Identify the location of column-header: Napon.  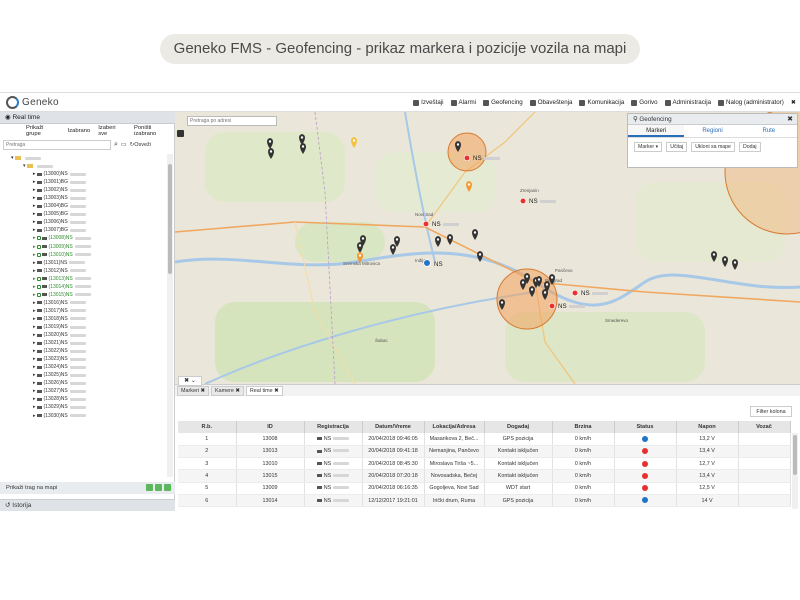
(707, 427).